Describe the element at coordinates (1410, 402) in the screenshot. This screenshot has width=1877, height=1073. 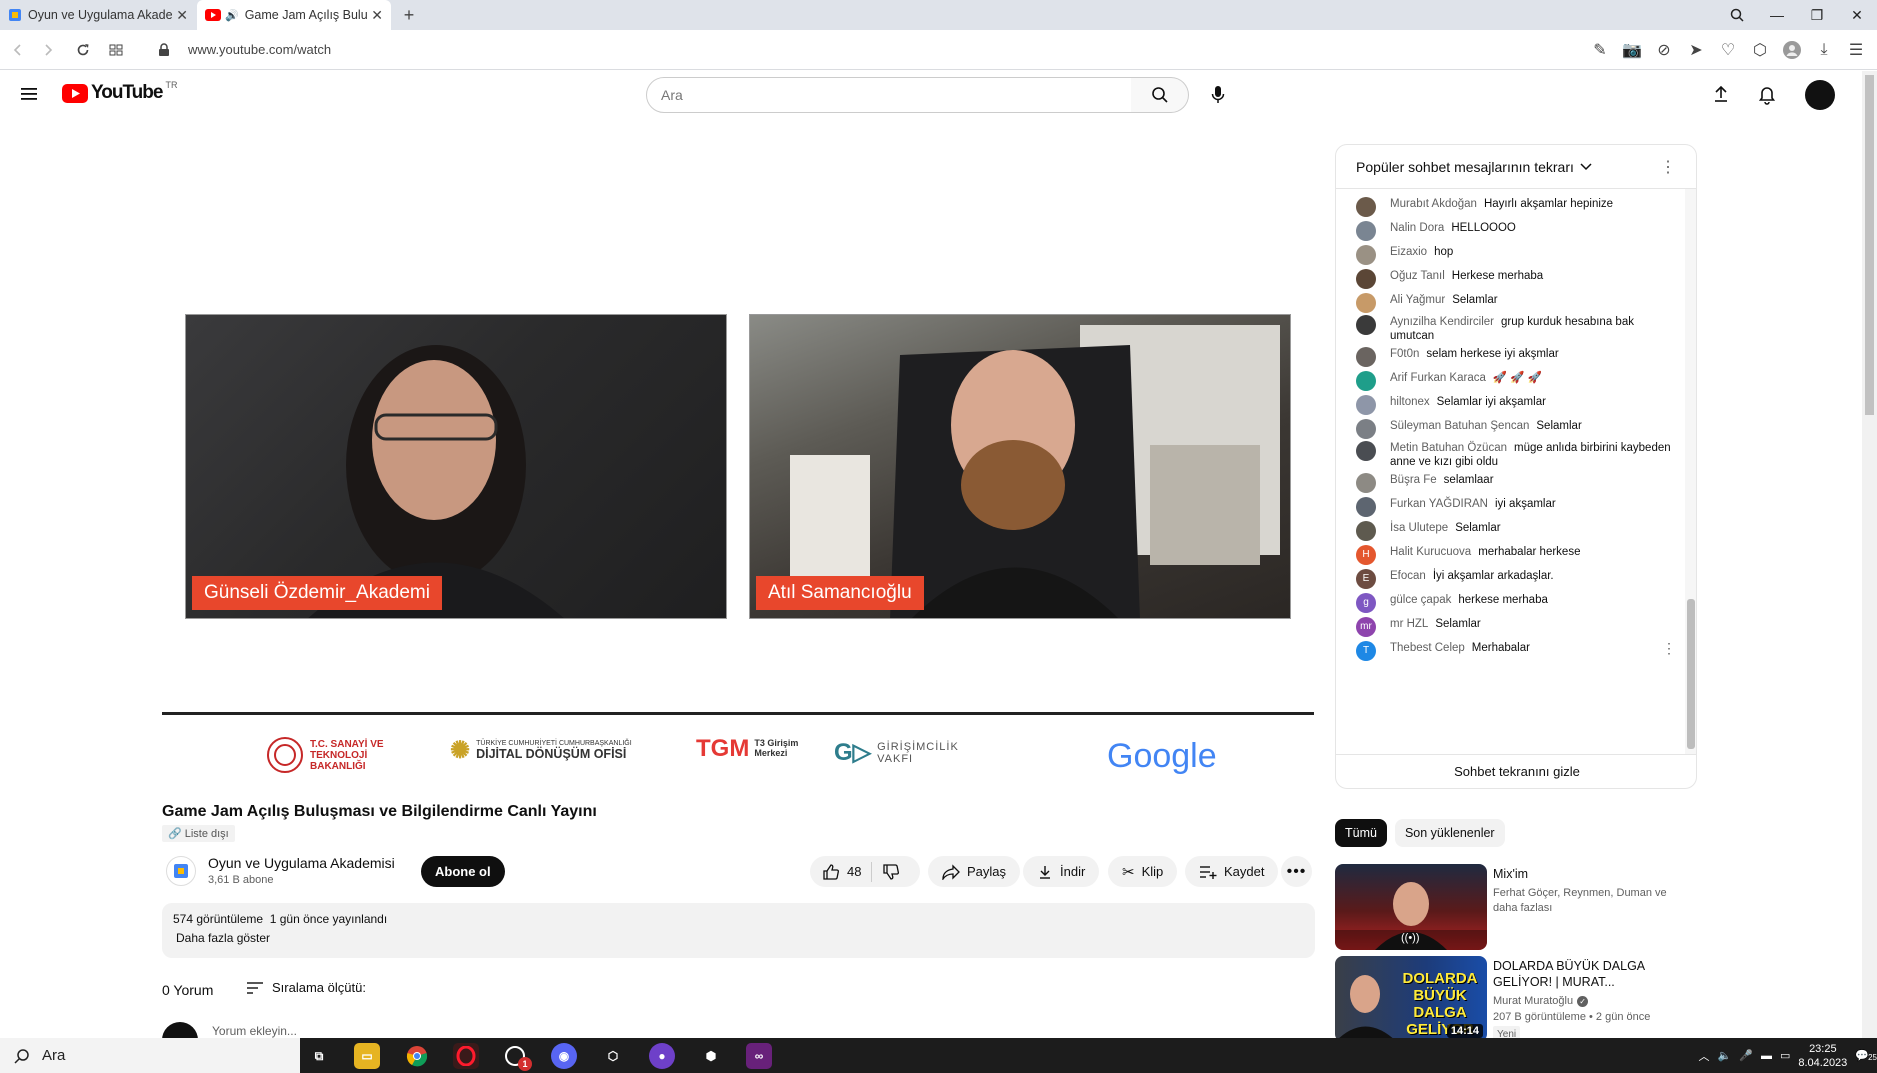
I see `chat-author: hiltonex` at that location.